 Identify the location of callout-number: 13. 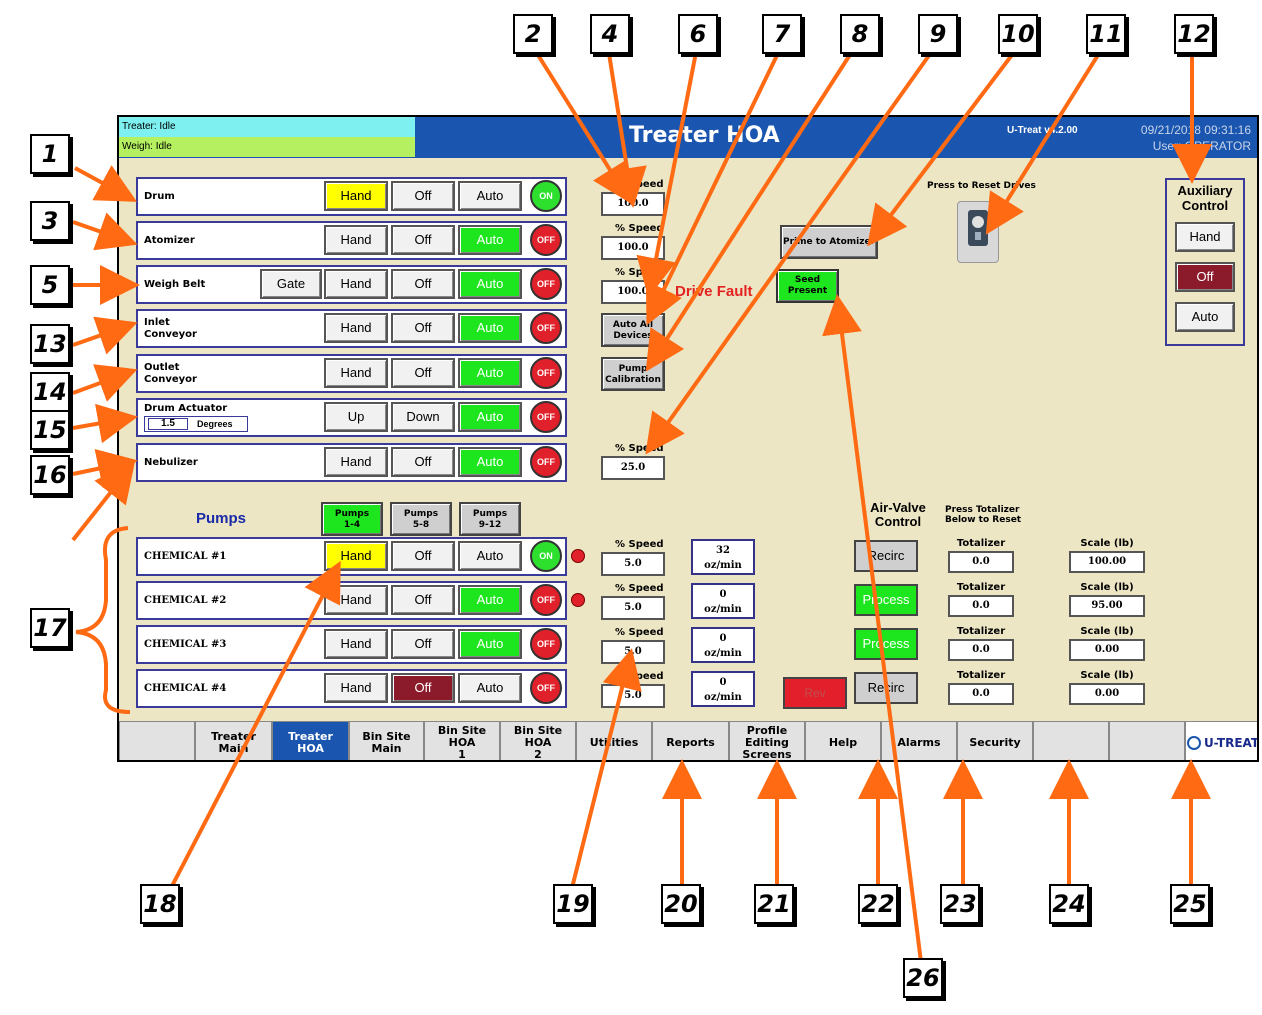
(50, 344).